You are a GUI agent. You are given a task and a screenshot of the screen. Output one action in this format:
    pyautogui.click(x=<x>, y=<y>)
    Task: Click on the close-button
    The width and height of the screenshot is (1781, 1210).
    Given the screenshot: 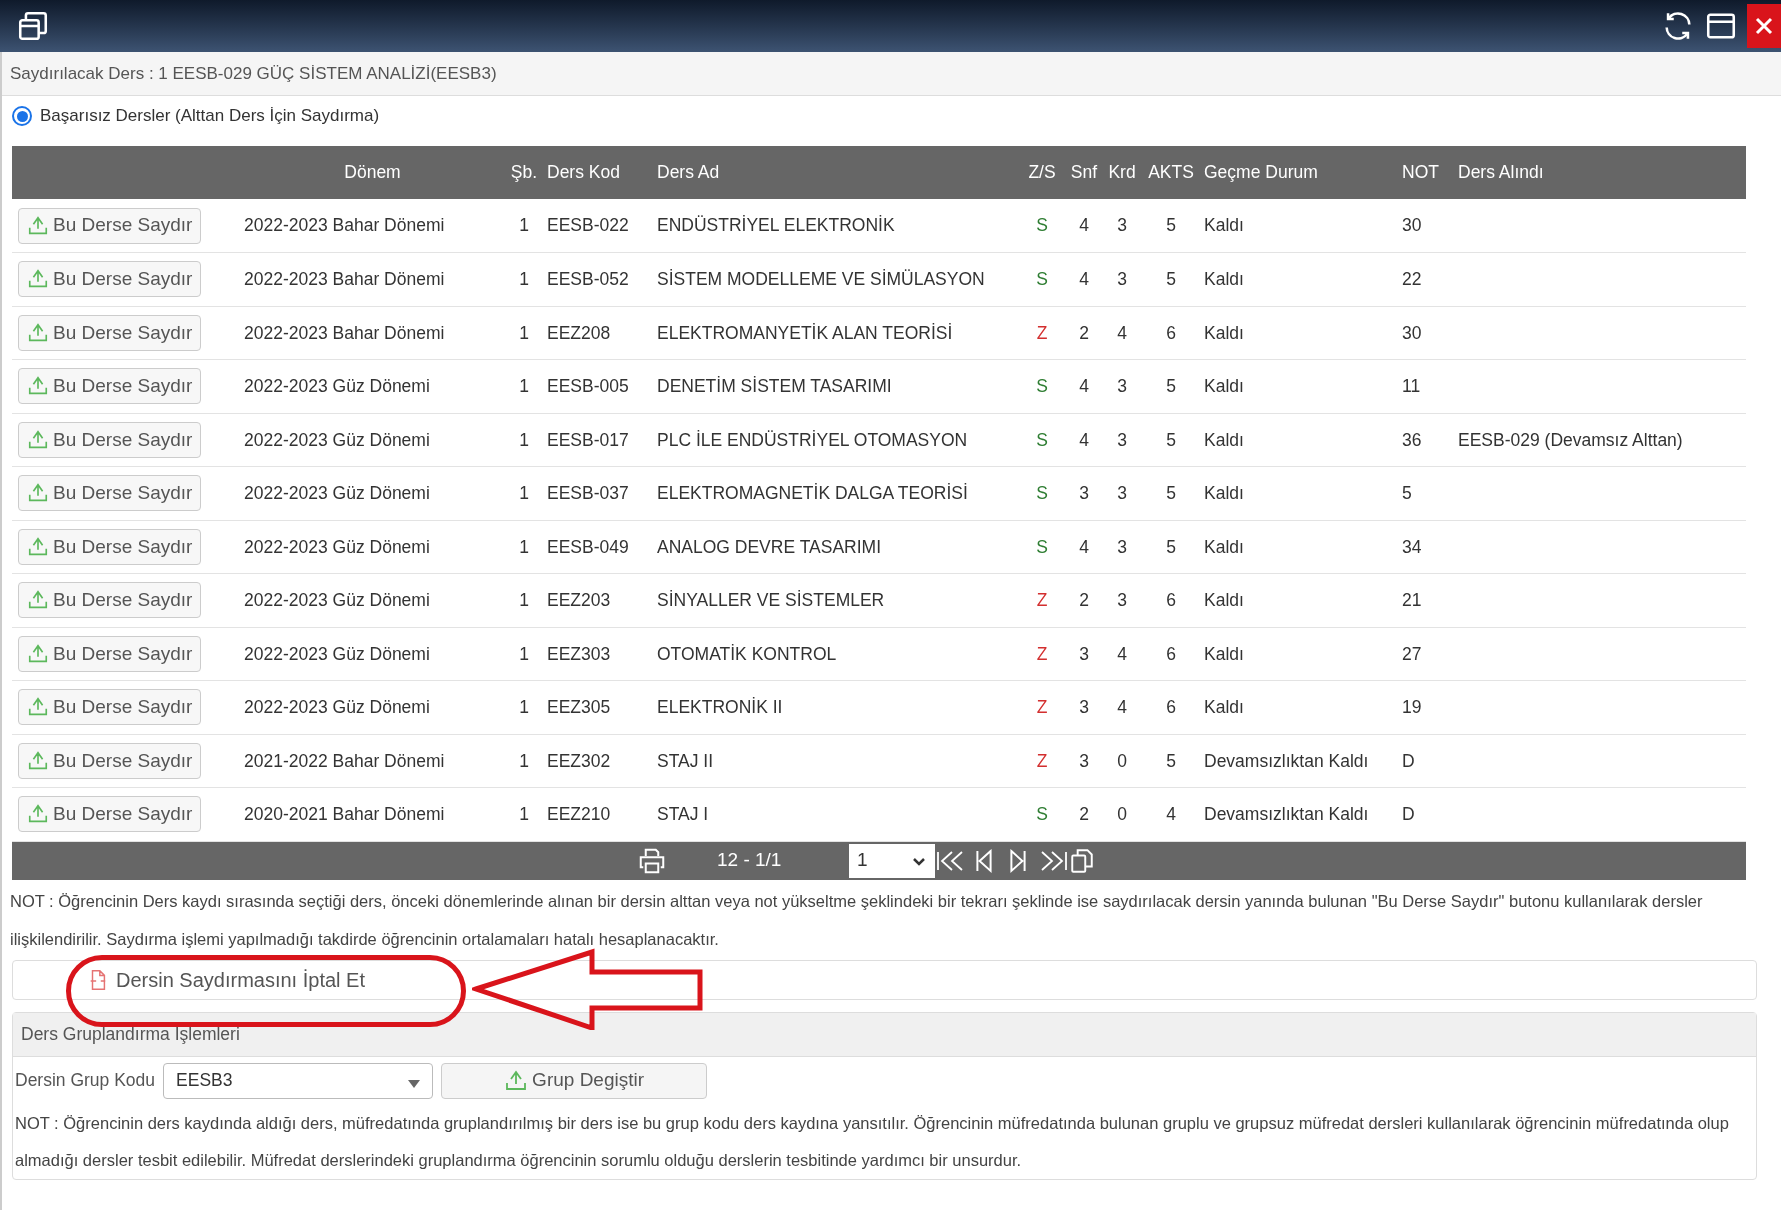 What is the action you would take?
    pyautogui.click(x=1764, y=26)
    